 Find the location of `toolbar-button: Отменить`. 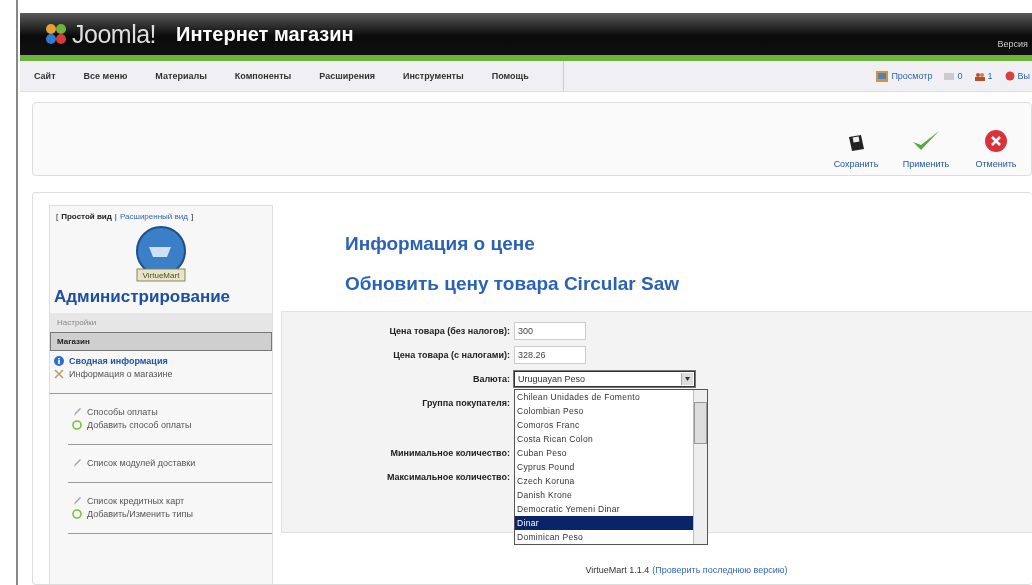

toolbar-button: Отменить is located at coordinates (996, 149).